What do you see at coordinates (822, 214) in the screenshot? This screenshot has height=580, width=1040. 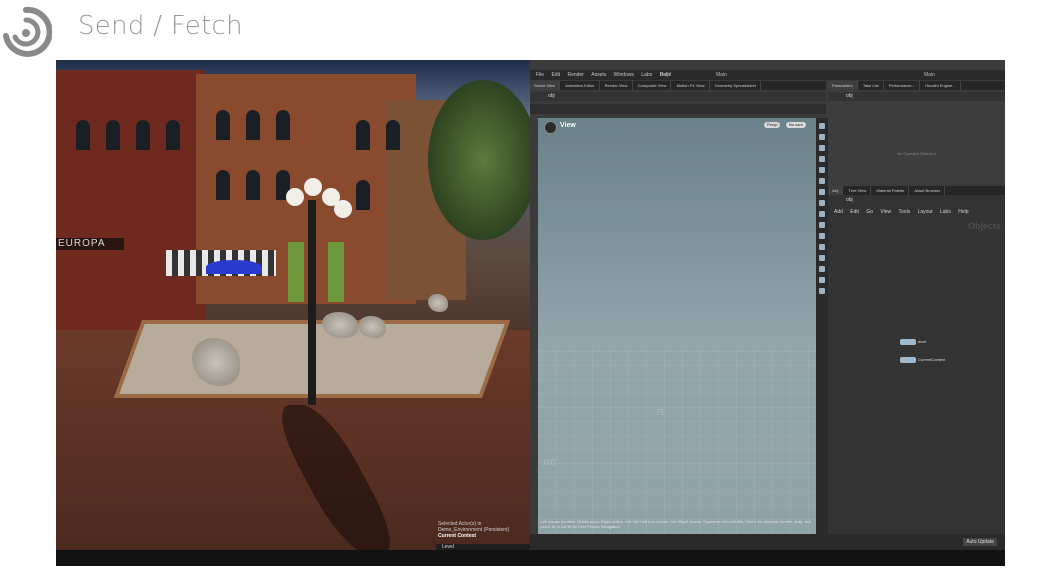 I see `camera-icon` at bounding box center [822, 214].